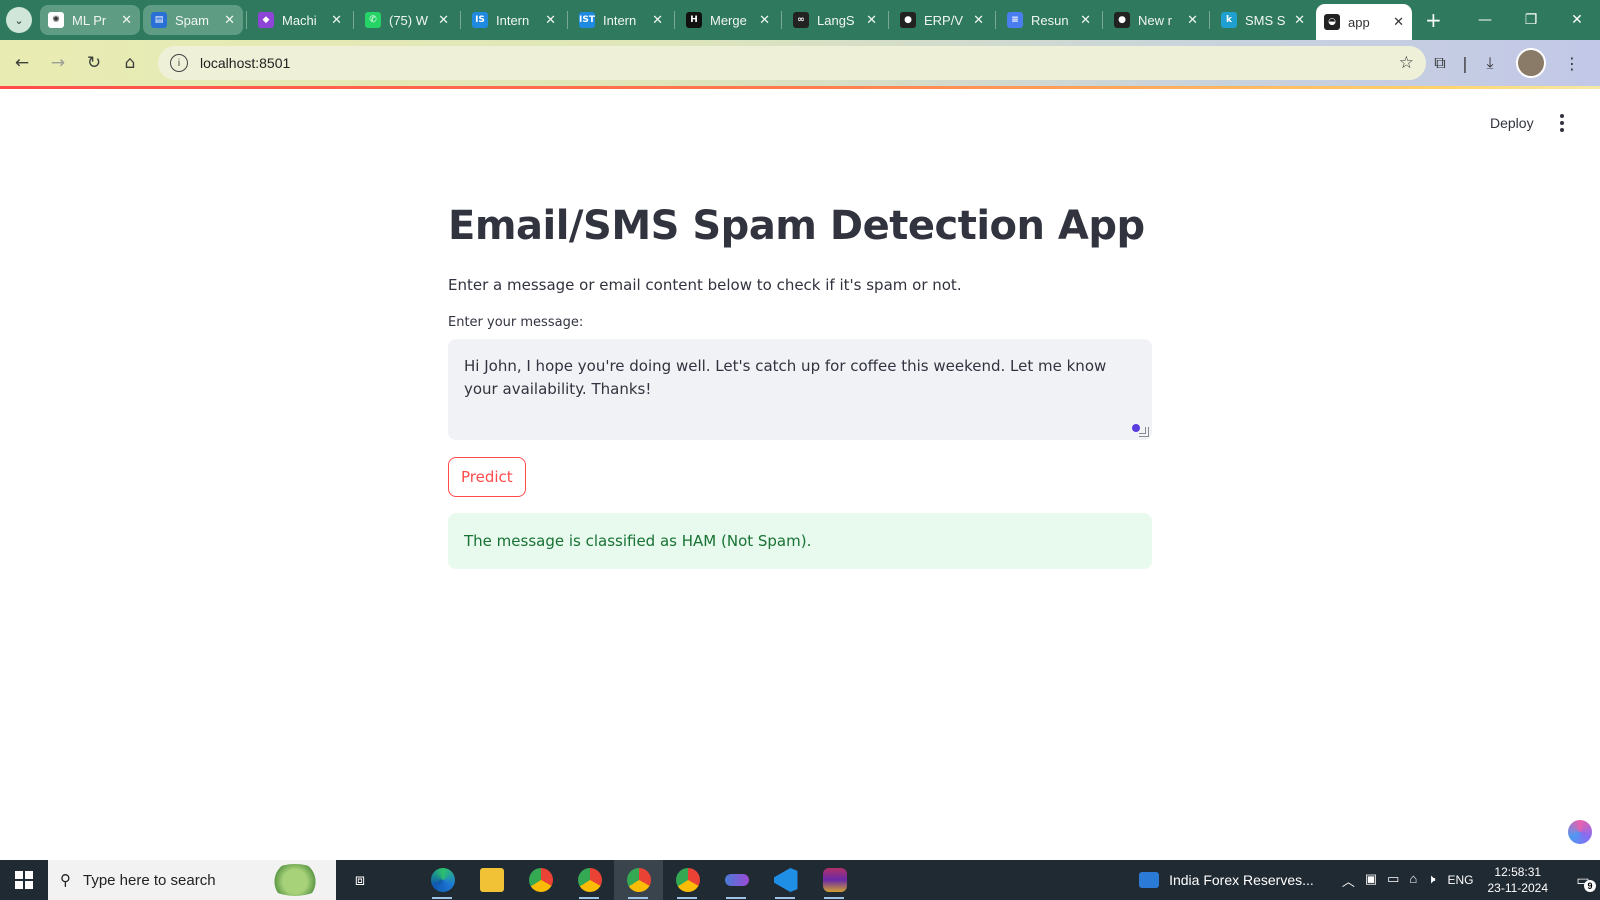 The height and width of the screenshot is (900, 1600). I want to click on tab-favicon-icon: ✆, so click(373, 20).